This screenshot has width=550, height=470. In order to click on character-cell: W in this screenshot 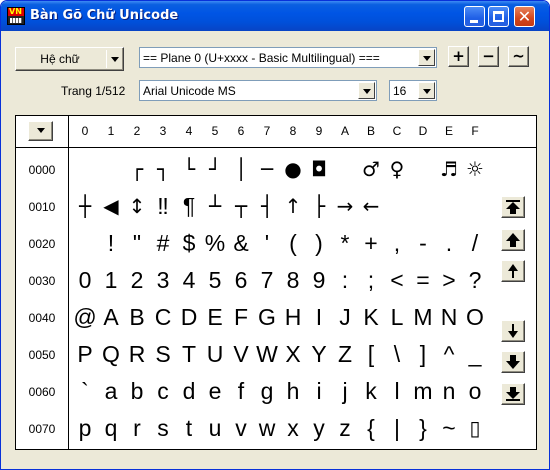, I will do `click(267, 354)`.